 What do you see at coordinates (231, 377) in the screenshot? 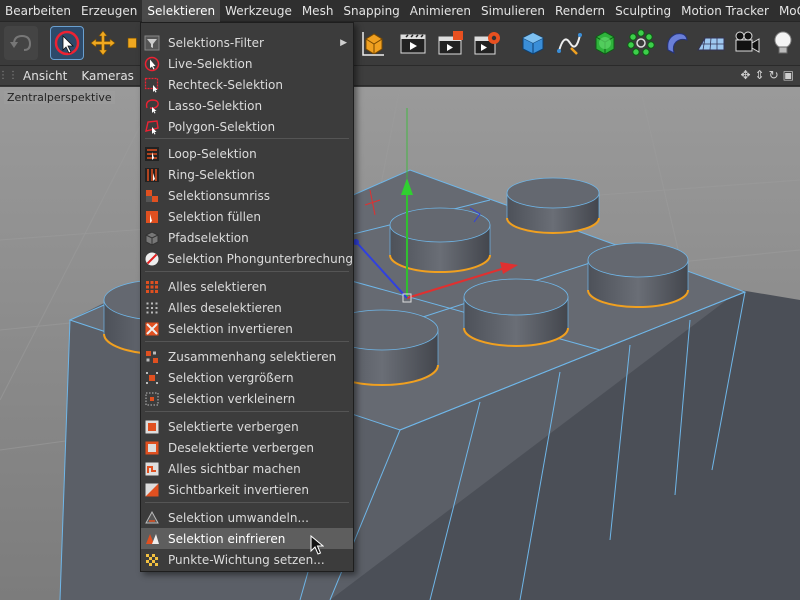
I see `menu-item-label: Selektion vergrößern` at bounding box center [231, 377].